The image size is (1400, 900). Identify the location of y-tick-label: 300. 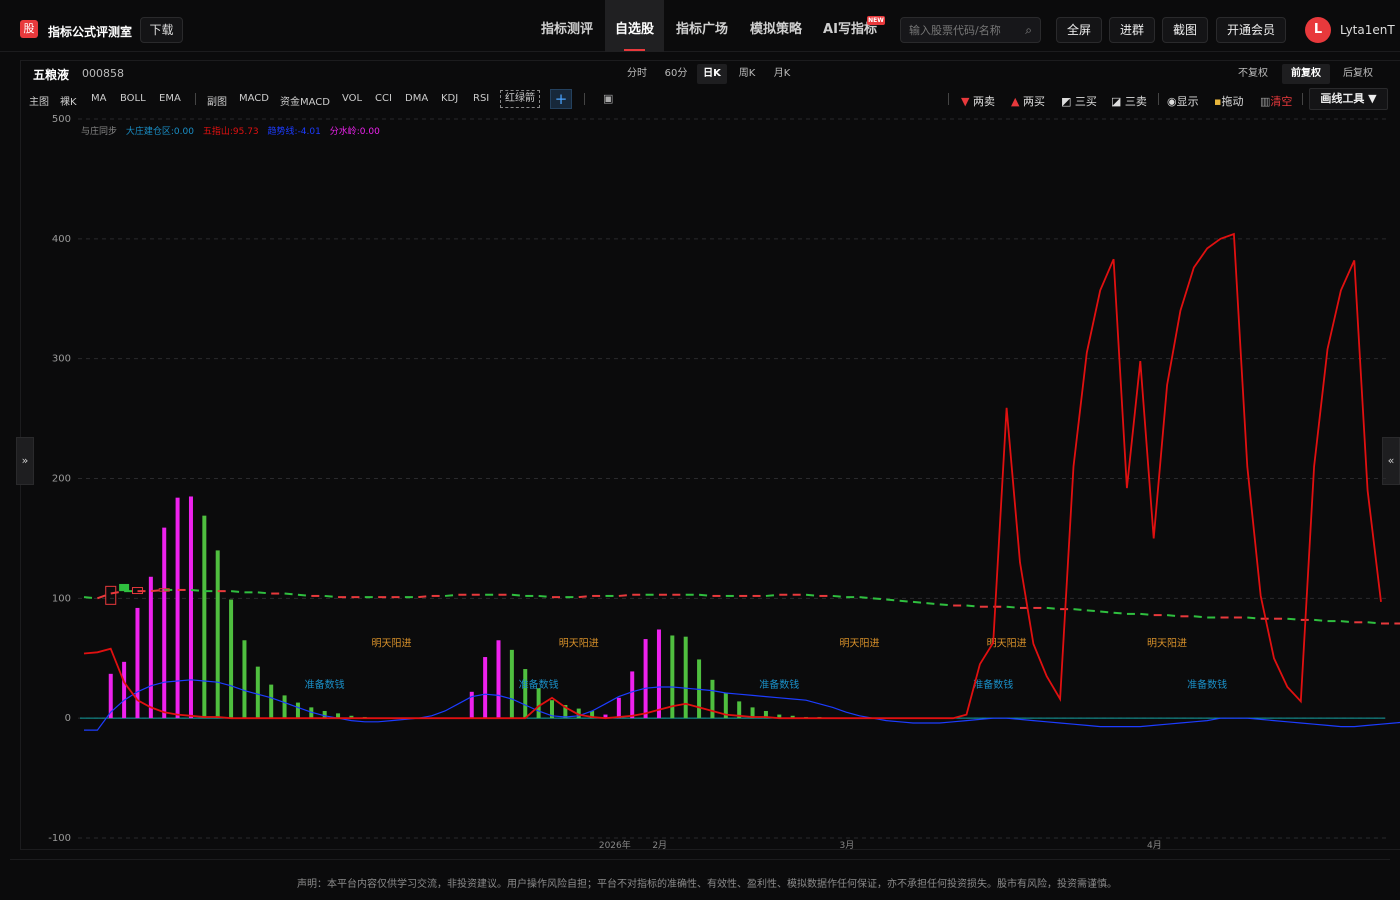
(61, 359).